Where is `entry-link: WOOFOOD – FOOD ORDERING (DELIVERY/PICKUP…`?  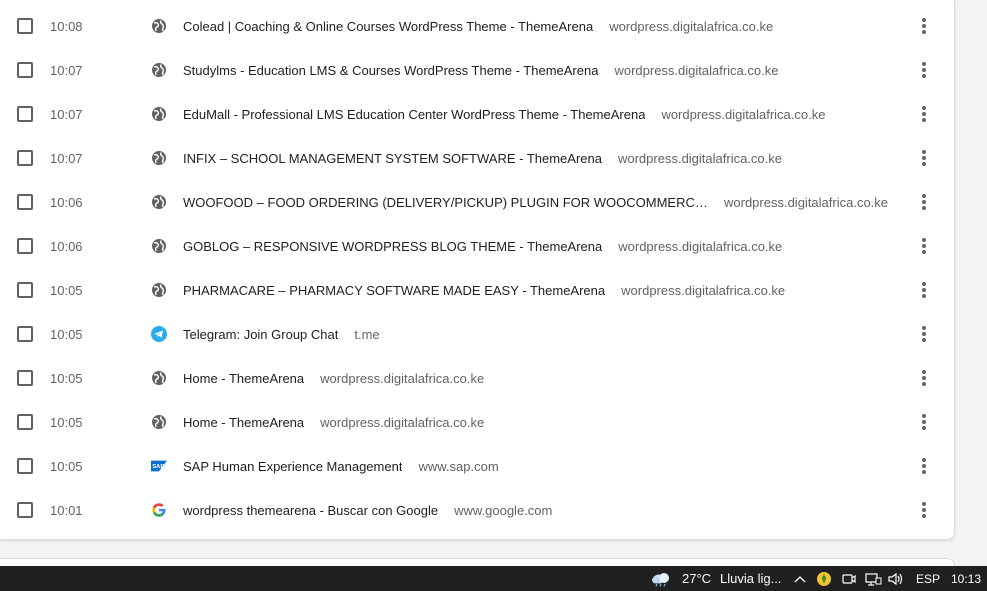
entry-link: WOOFOOD – FOOD ORDERING (DELIVERY/PICKUP… is located at coordinates (538, 202).